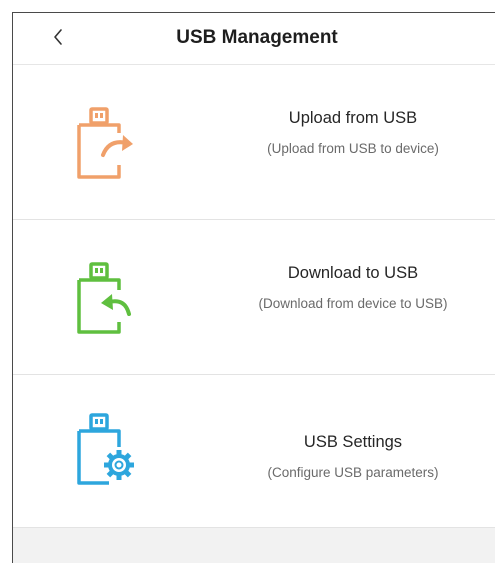 Image resolution: width=495 pixels, height=563 pixels. Describe the element at coordinates (353, 456) in the screenshot. I see `menu-item-text: USB Settings (Configure USB parameters)` at that location.